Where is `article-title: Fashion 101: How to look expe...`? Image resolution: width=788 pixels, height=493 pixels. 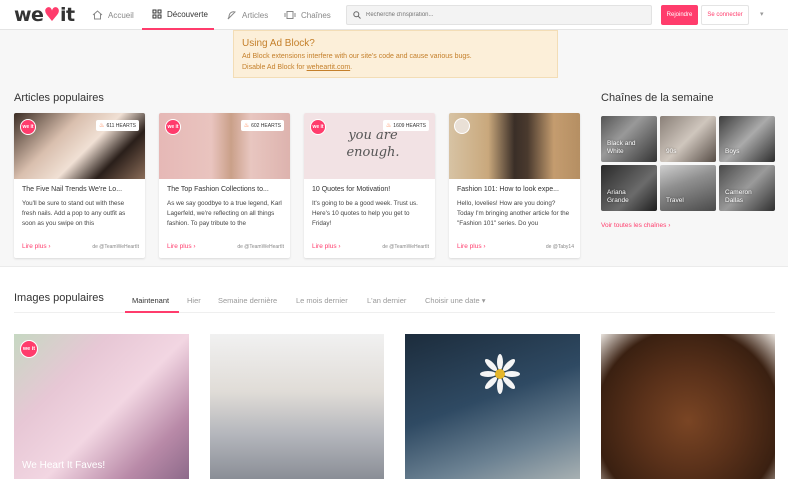 article-title: Fashion 101: How to look expe... is located at coordinates (514, 186).